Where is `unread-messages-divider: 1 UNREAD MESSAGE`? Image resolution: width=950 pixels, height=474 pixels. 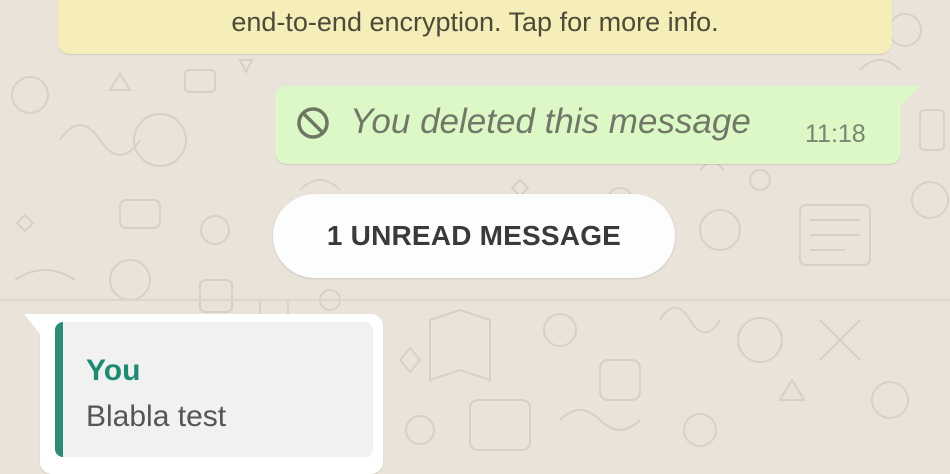
unread-messages-divider: 1 UNREAD MESSAGE is located at coordinates (474, 236).